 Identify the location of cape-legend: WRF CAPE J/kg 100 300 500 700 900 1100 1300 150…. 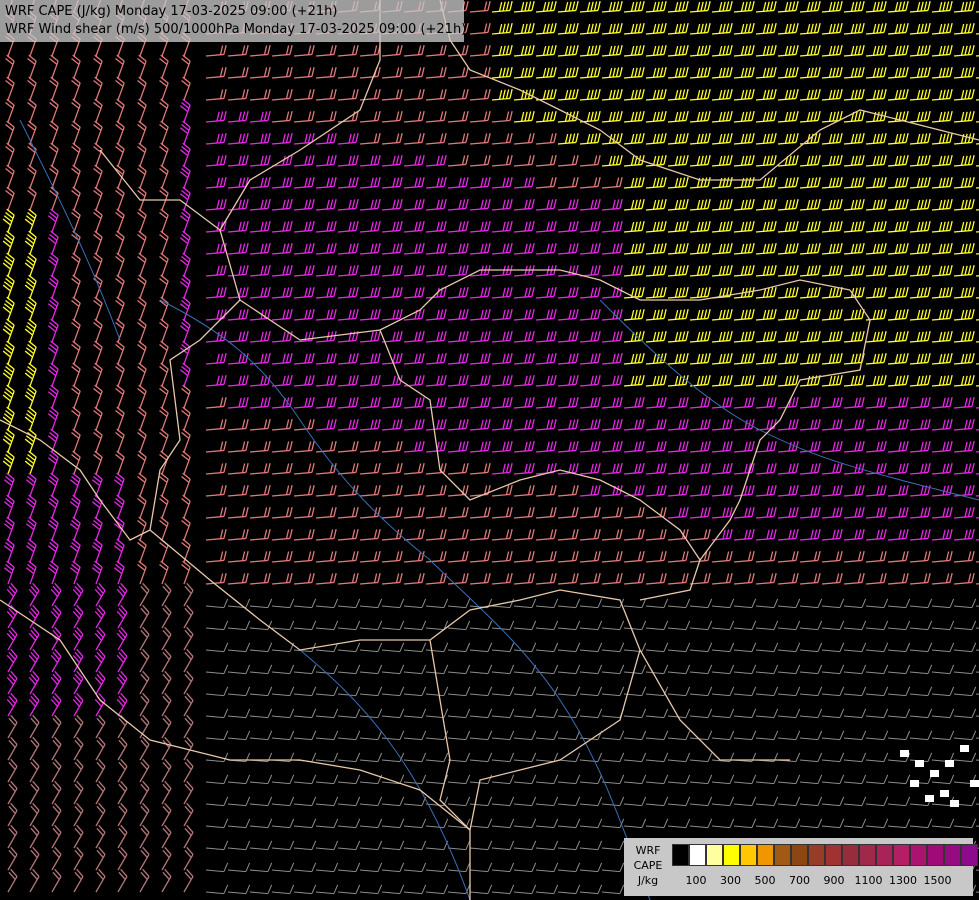
(801, 867).